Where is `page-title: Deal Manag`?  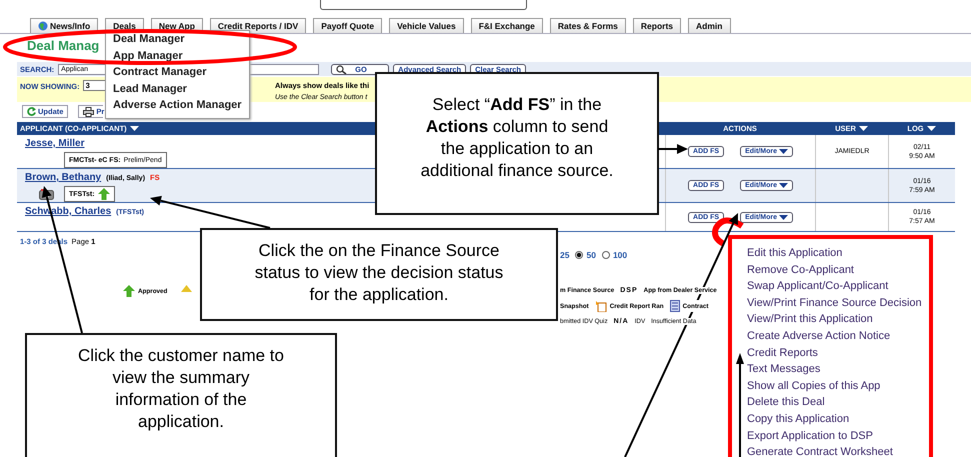
page-title: Deal Manag is located at coordinates (63, 46).